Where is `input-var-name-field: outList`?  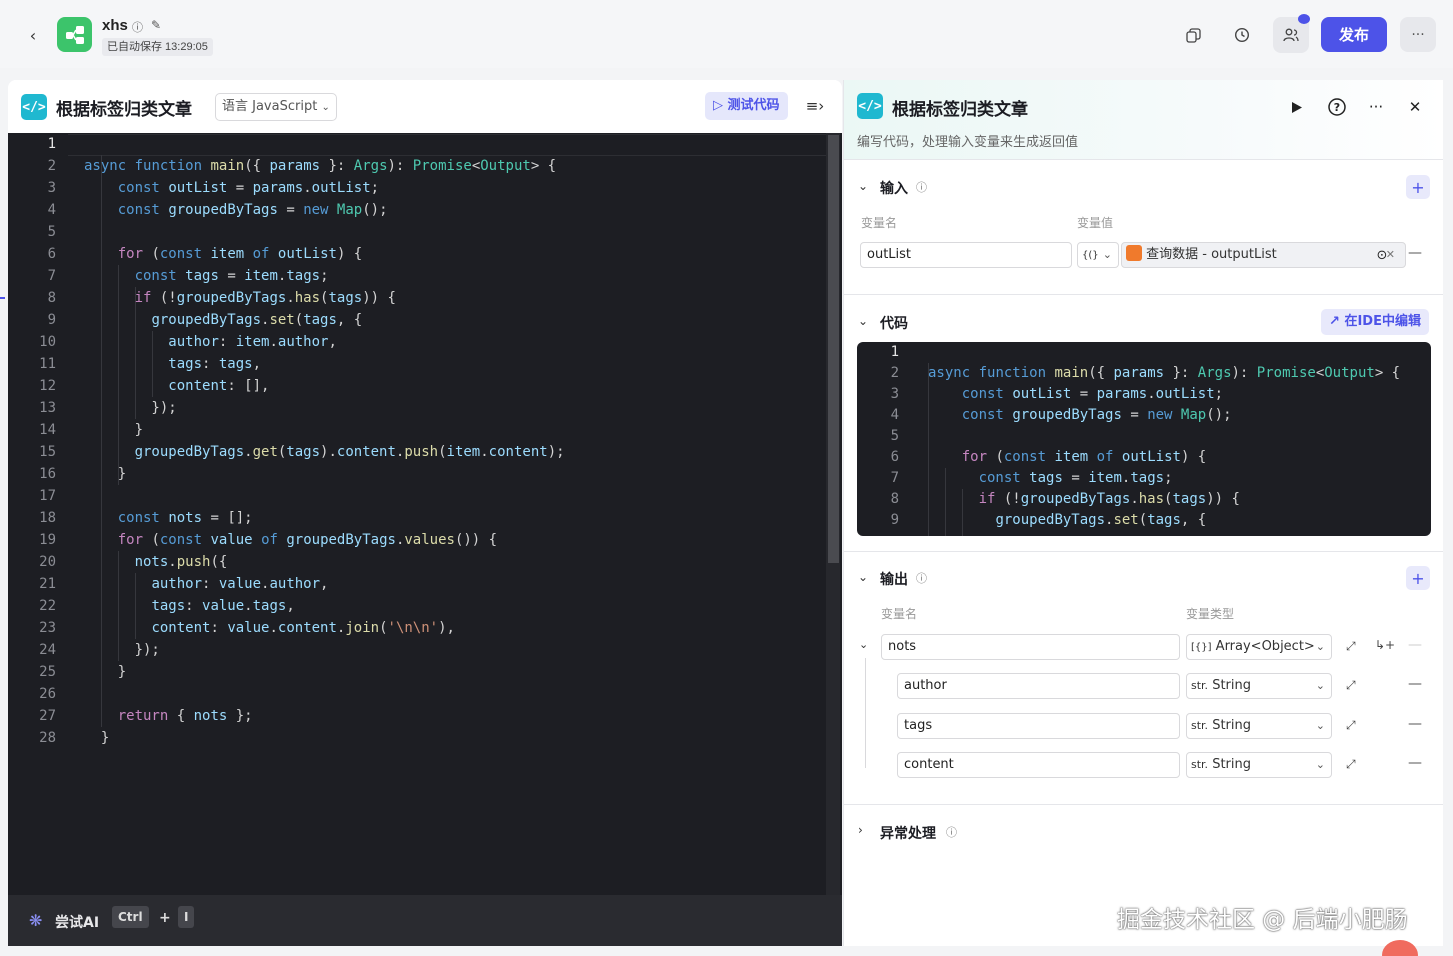
input-var-name-field: outList is located at coordinates (966, 255).